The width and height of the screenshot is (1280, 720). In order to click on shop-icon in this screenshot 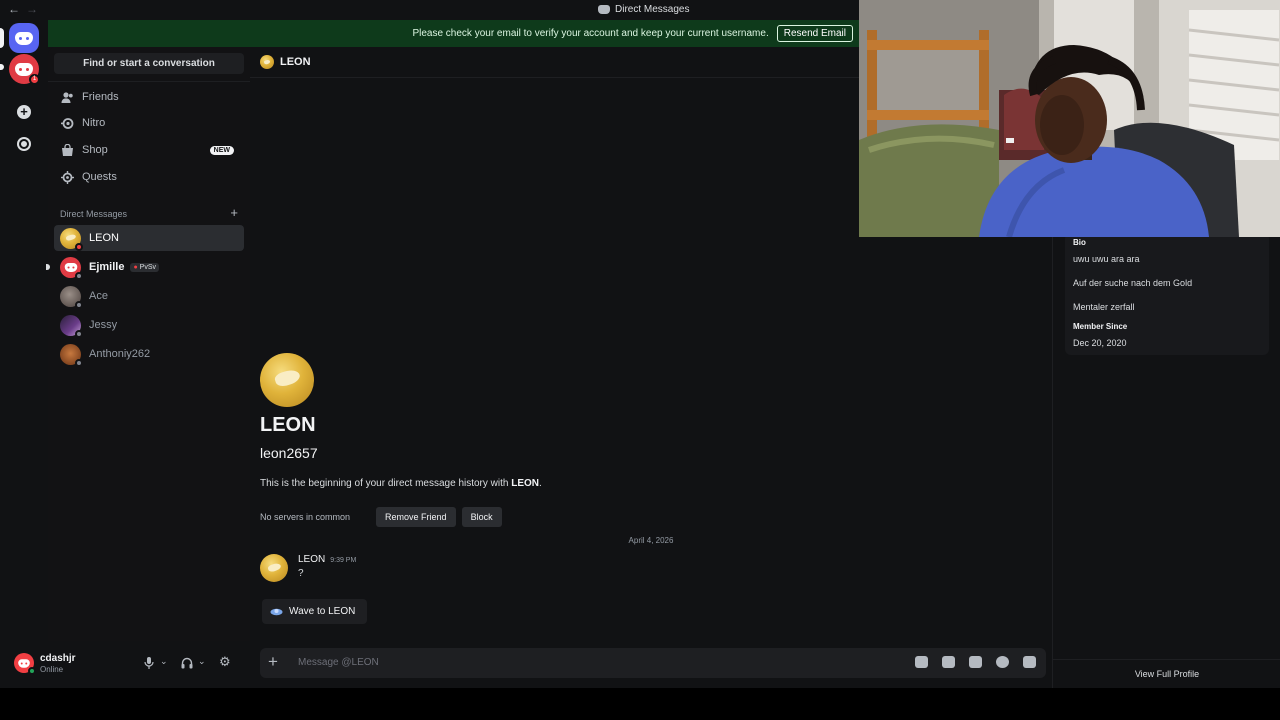, I will do `click(67, 150)`.